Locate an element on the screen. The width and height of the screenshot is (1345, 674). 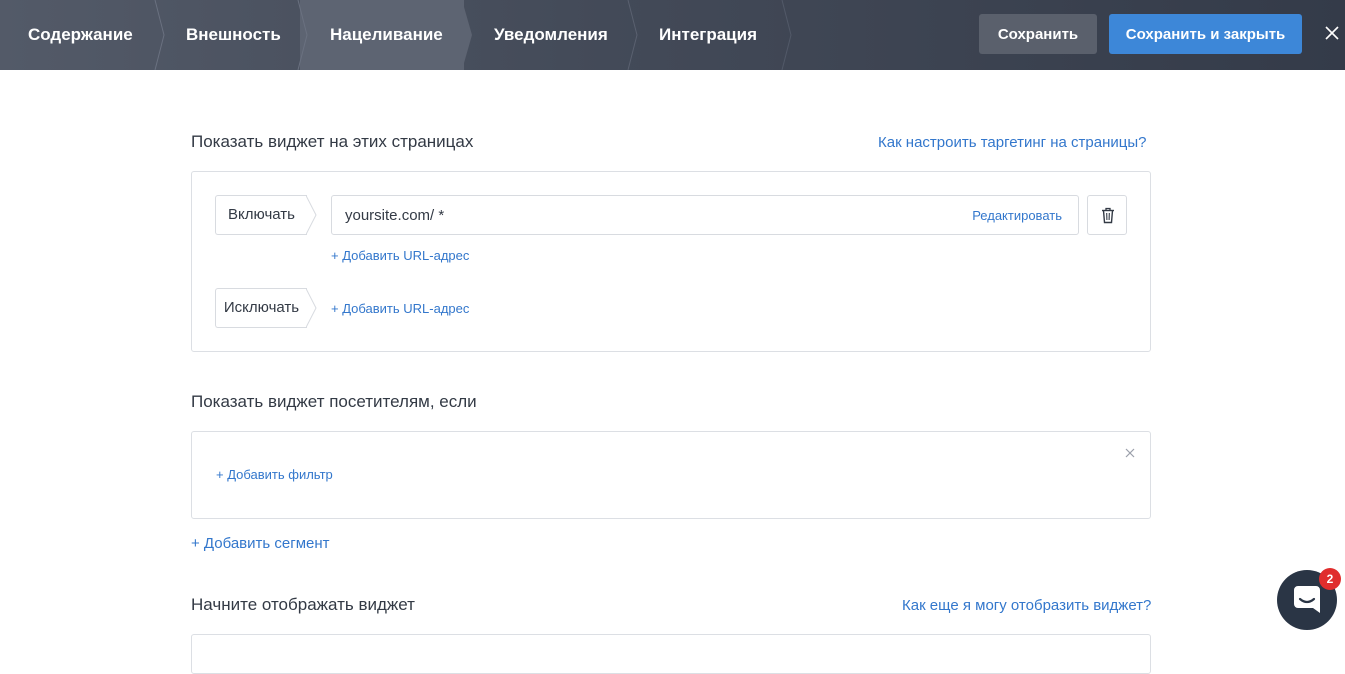
save-button: Сохранить is located at coordinates (1038, 34).